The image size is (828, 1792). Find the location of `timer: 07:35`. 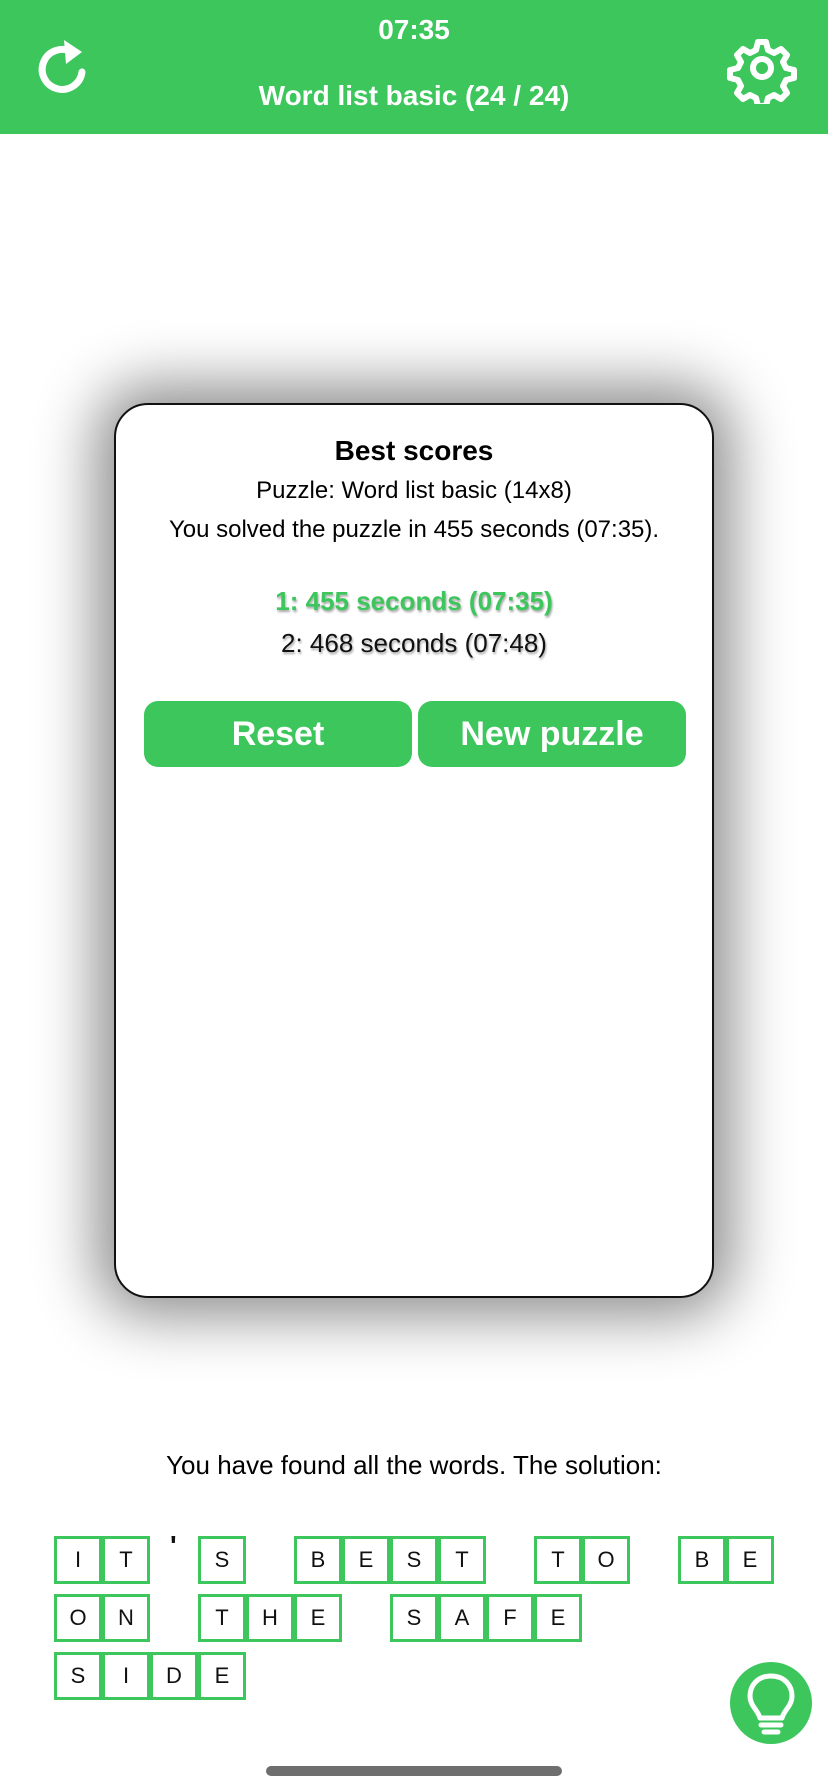

timer: 07:35 is located at coordinates (414, 29).